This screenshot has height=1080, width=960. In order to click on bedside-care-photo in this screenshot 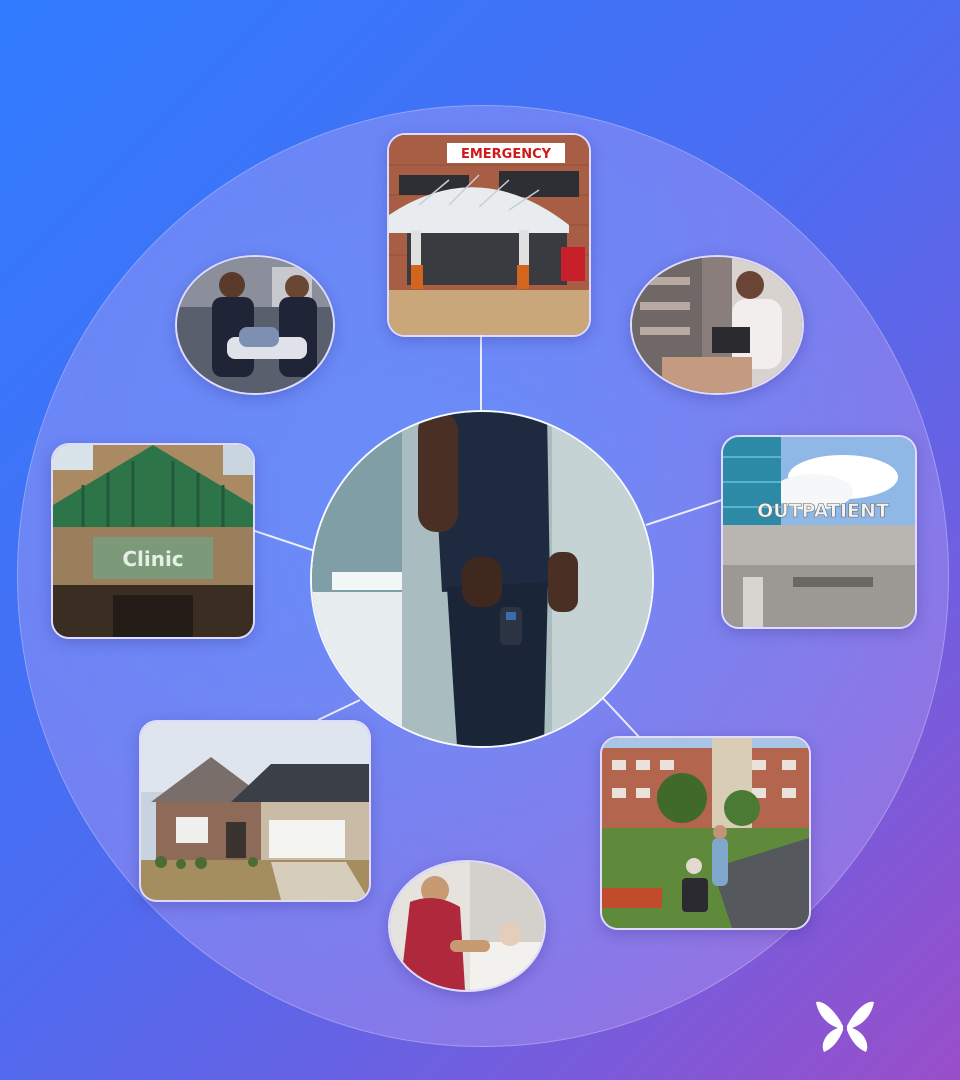, I will do `click(467, 926)`.